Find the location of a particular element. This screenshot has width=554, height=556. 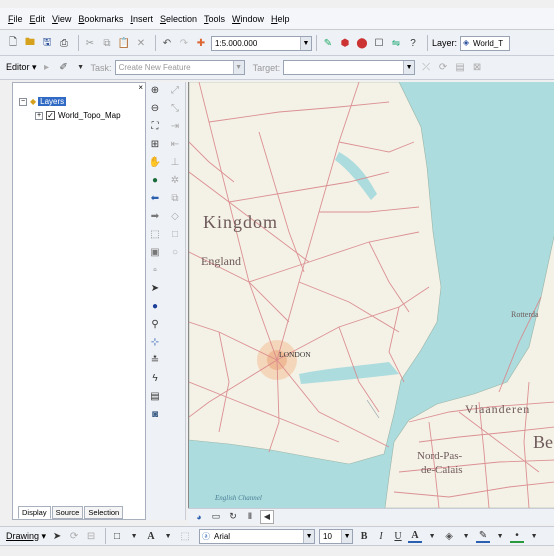

undo-icon: ↶ is located at coordinates (167, 43).